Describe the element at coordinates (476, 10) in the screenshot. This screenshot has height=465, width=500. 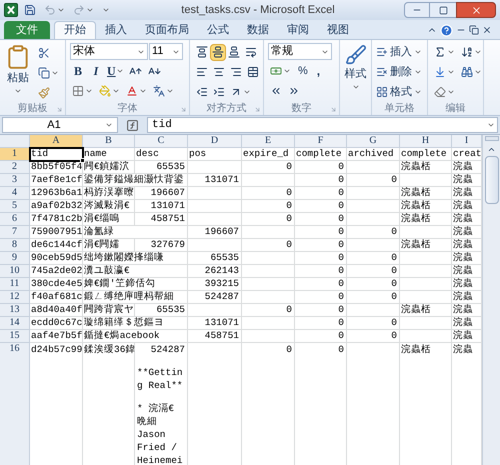
I see `close-button` at that location.